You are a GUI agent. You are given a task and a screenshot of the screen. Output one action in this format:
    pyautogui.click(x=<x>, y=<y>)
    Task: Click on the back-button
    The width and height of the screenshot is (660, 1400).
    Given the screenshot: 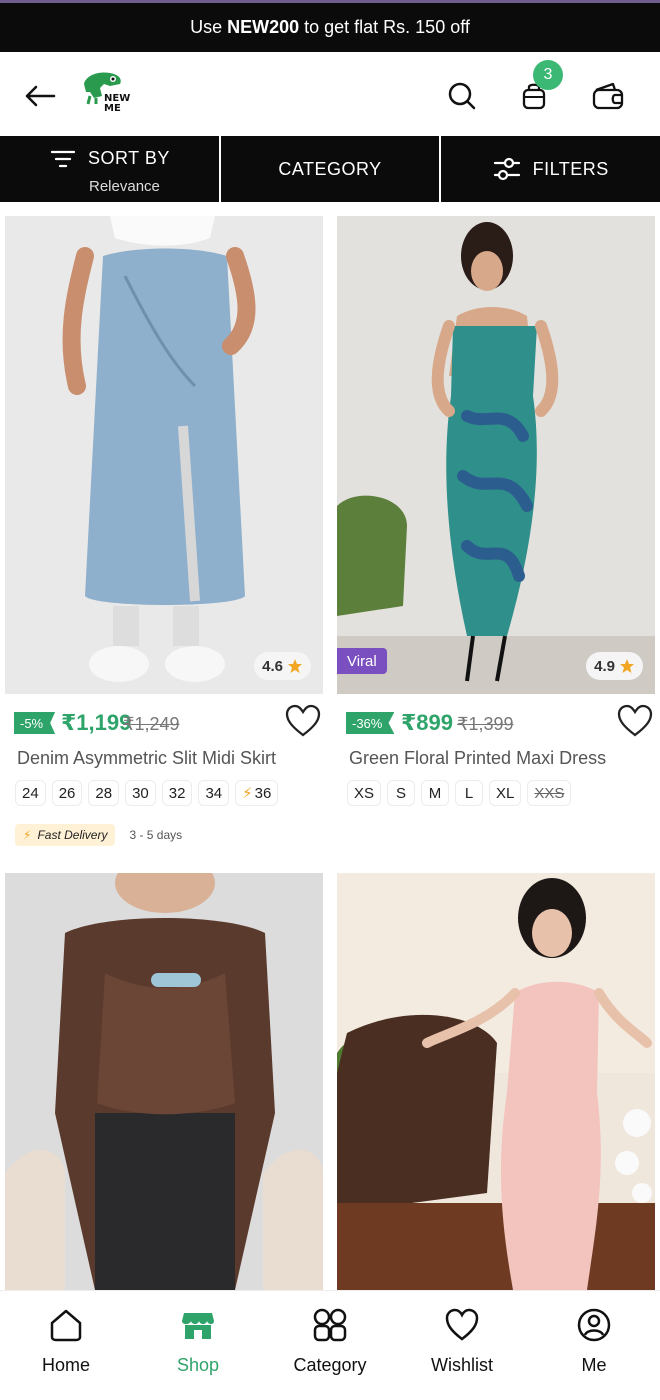 What is the action you would take?
    pyautogui.click(x=40, y=96)
    